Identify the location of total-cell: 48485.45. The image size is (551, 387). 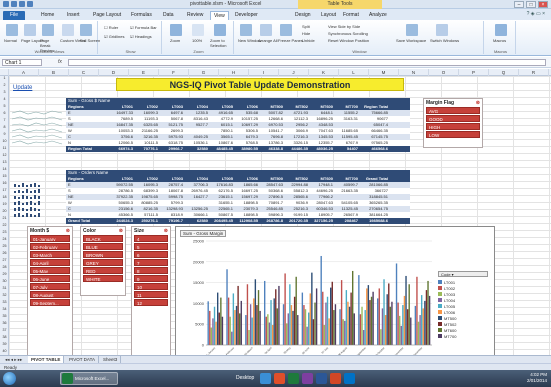
(222, 149).